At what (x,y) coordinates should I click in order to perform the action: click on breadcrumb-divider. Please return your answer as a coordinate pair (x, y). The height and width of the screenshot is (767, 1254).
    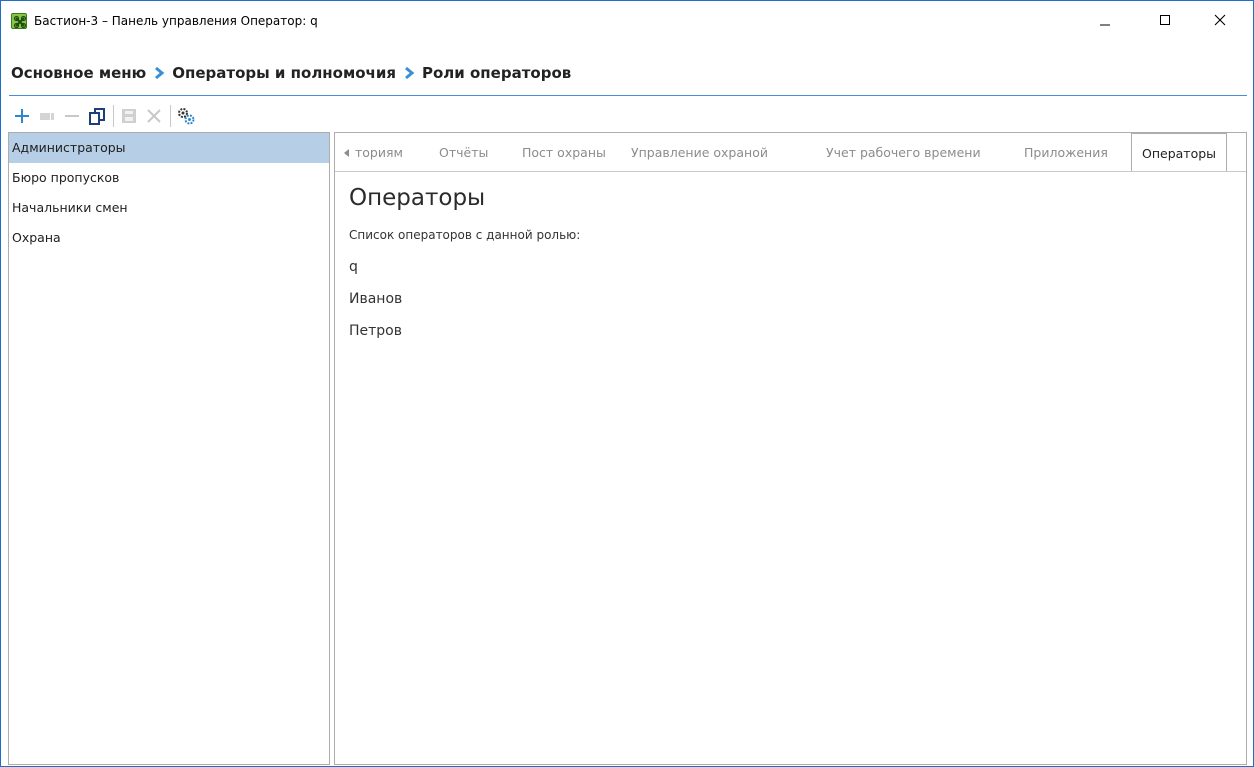
    Looking at the image, I should click on (628, 95).